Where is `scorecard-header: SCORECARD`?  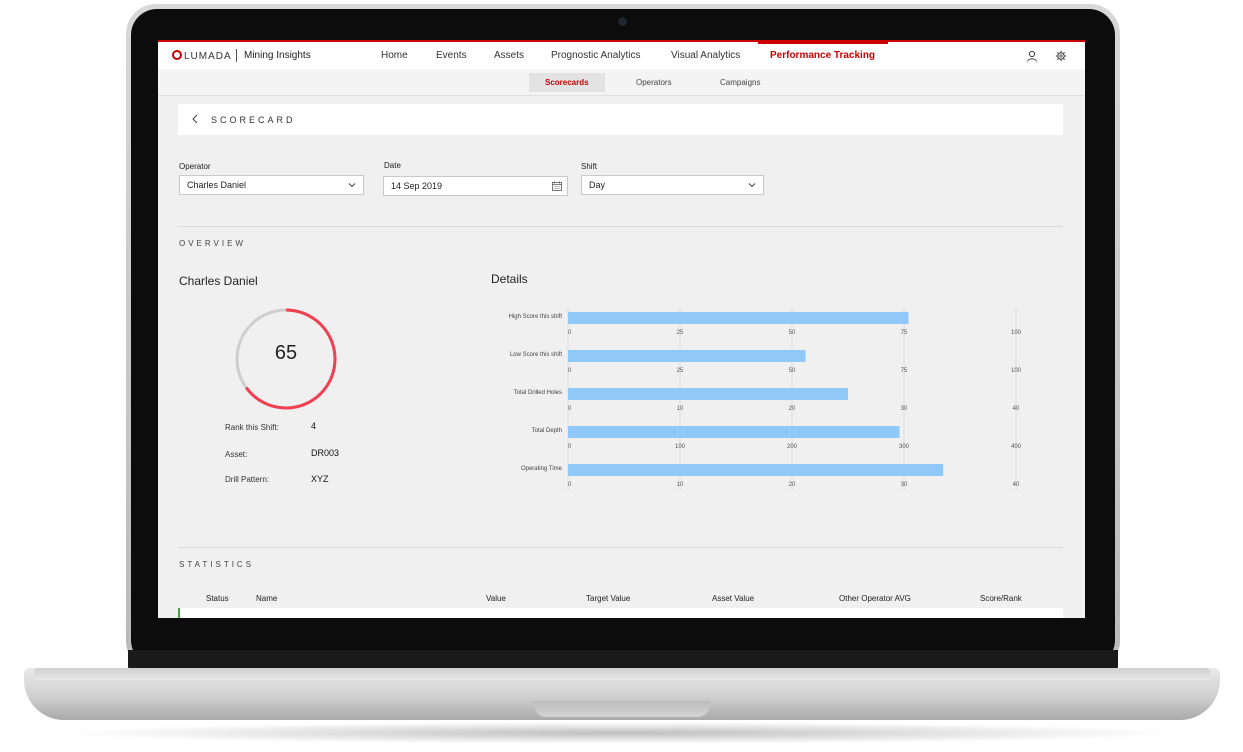
scorecard-header: SCORECARD is located at coordinates (620, 119).